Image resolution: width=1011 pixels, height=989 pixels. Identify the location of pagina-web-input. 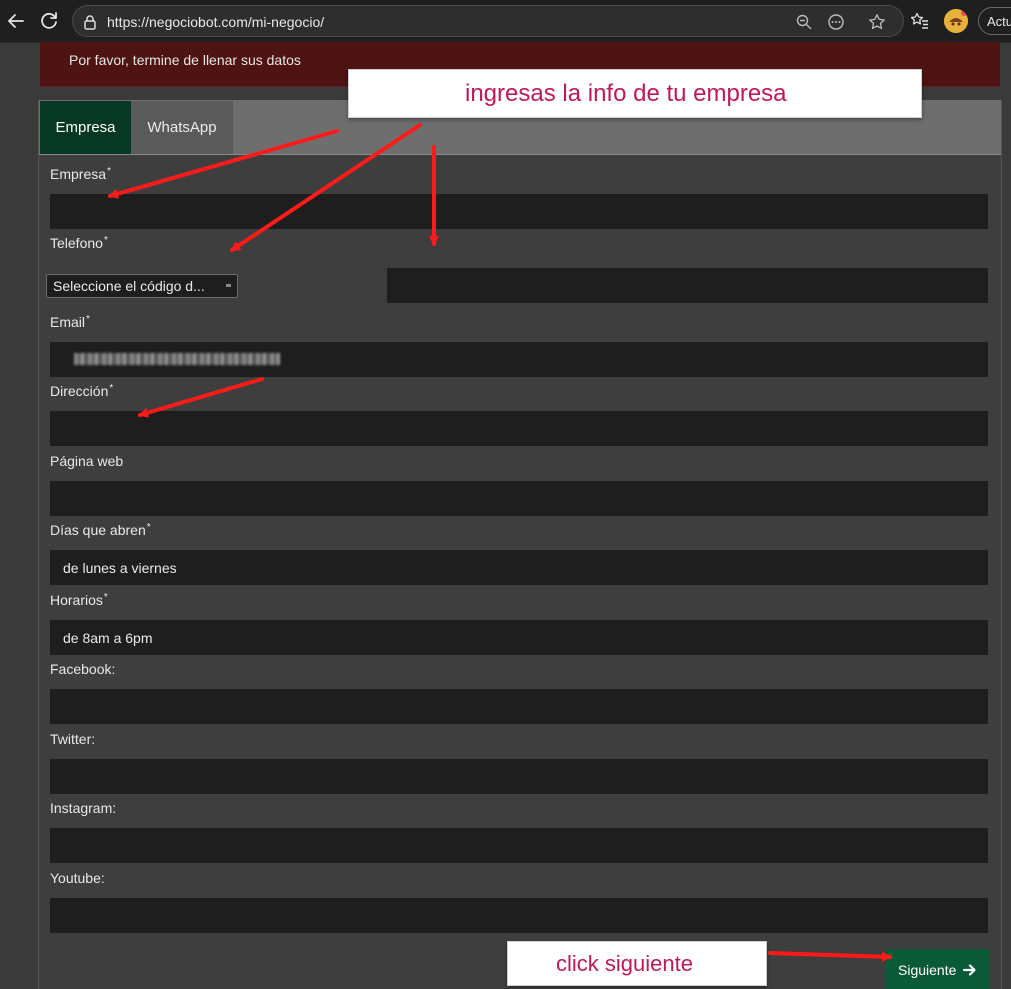
(519, 498).